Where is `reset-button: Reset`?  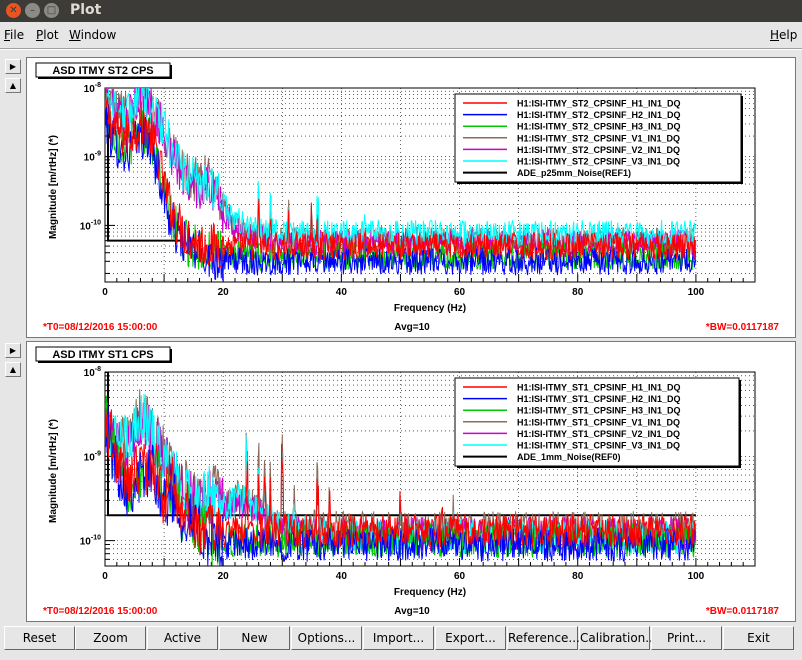 reset-button: Reset is located at coordinates (39, 638).